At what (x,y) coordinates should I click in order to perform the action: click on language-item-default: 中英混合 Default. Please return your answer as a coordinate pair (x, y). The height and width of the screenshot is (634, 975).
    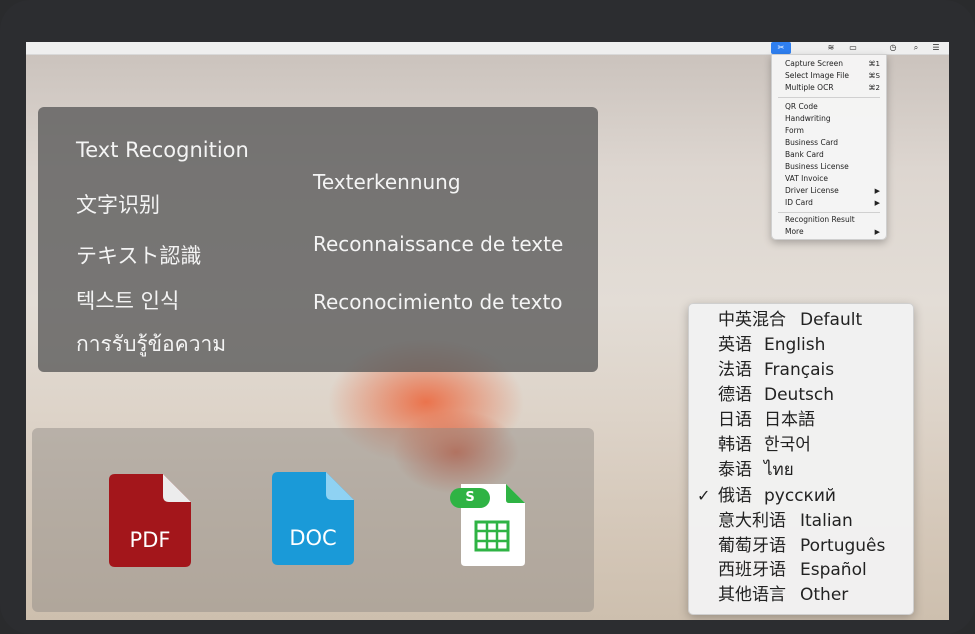
    Looking at the image, I should click on (801, 320).